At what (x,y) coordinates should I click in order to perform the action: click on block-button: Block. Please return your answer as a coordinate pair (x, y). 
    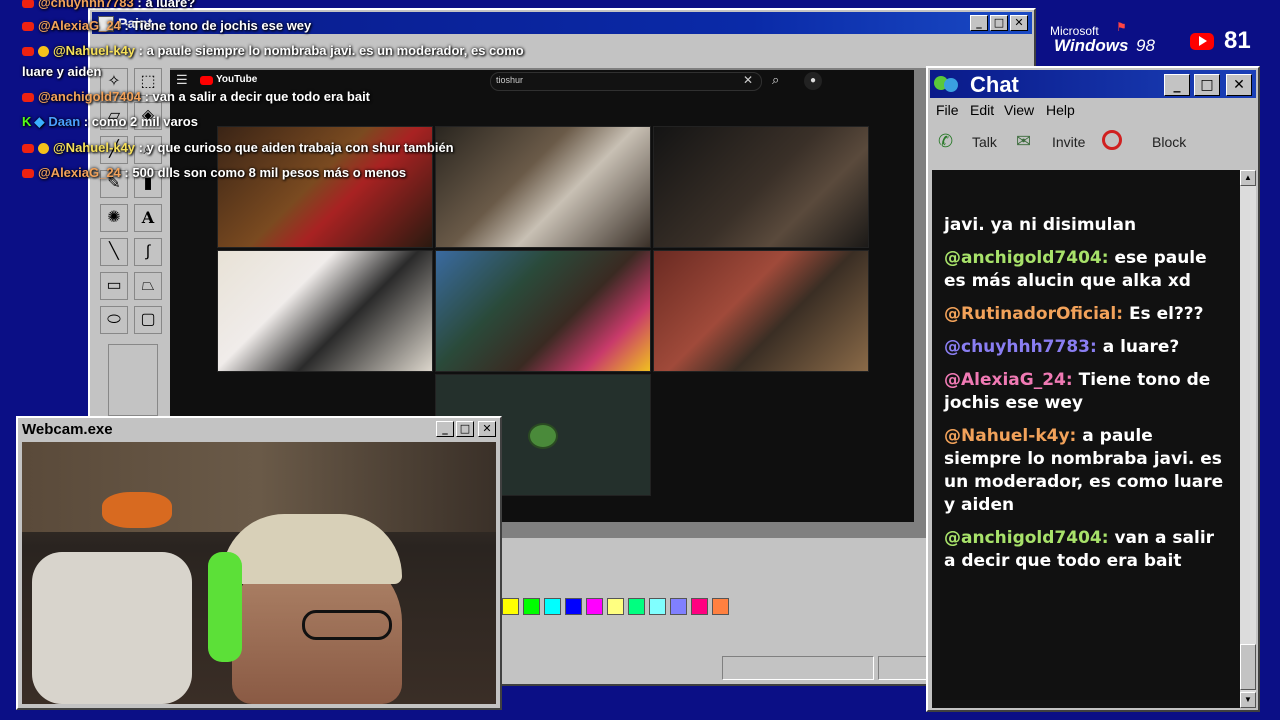
    Looking at the image, I should click on (1147, 143).